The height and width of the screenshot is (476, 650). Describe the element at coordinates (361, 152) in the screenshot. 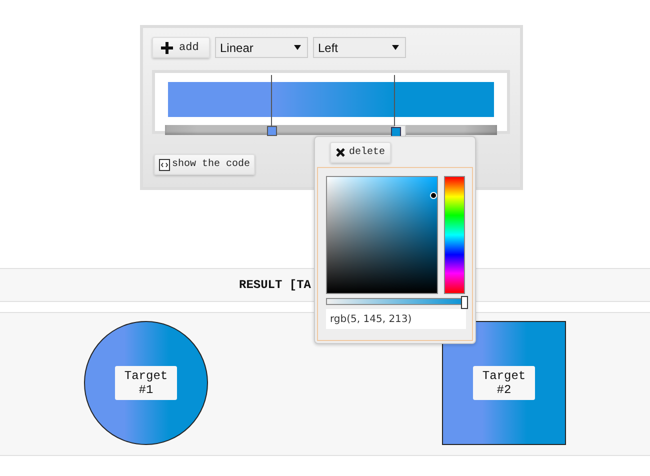

I see `delete-button: delete` at that location.